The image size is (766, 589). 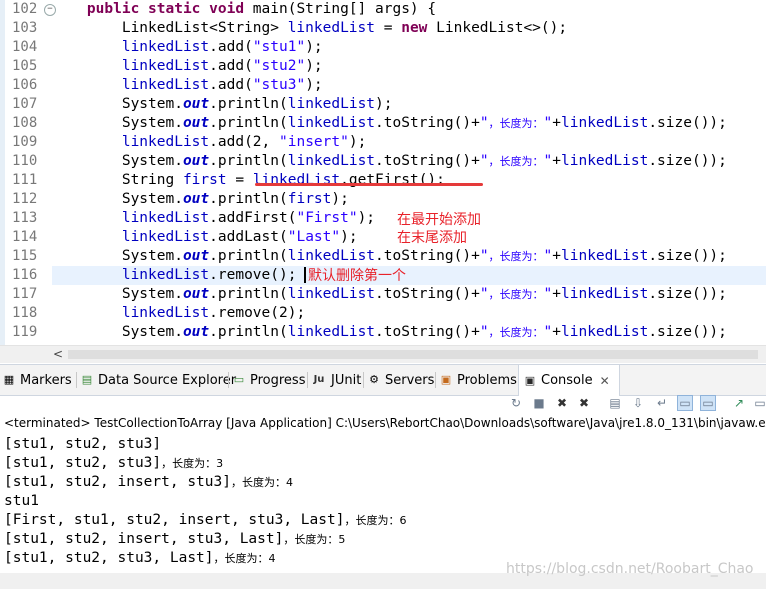 I want to click on word-wrap-icon: ↵, so click(x=662, y=403).